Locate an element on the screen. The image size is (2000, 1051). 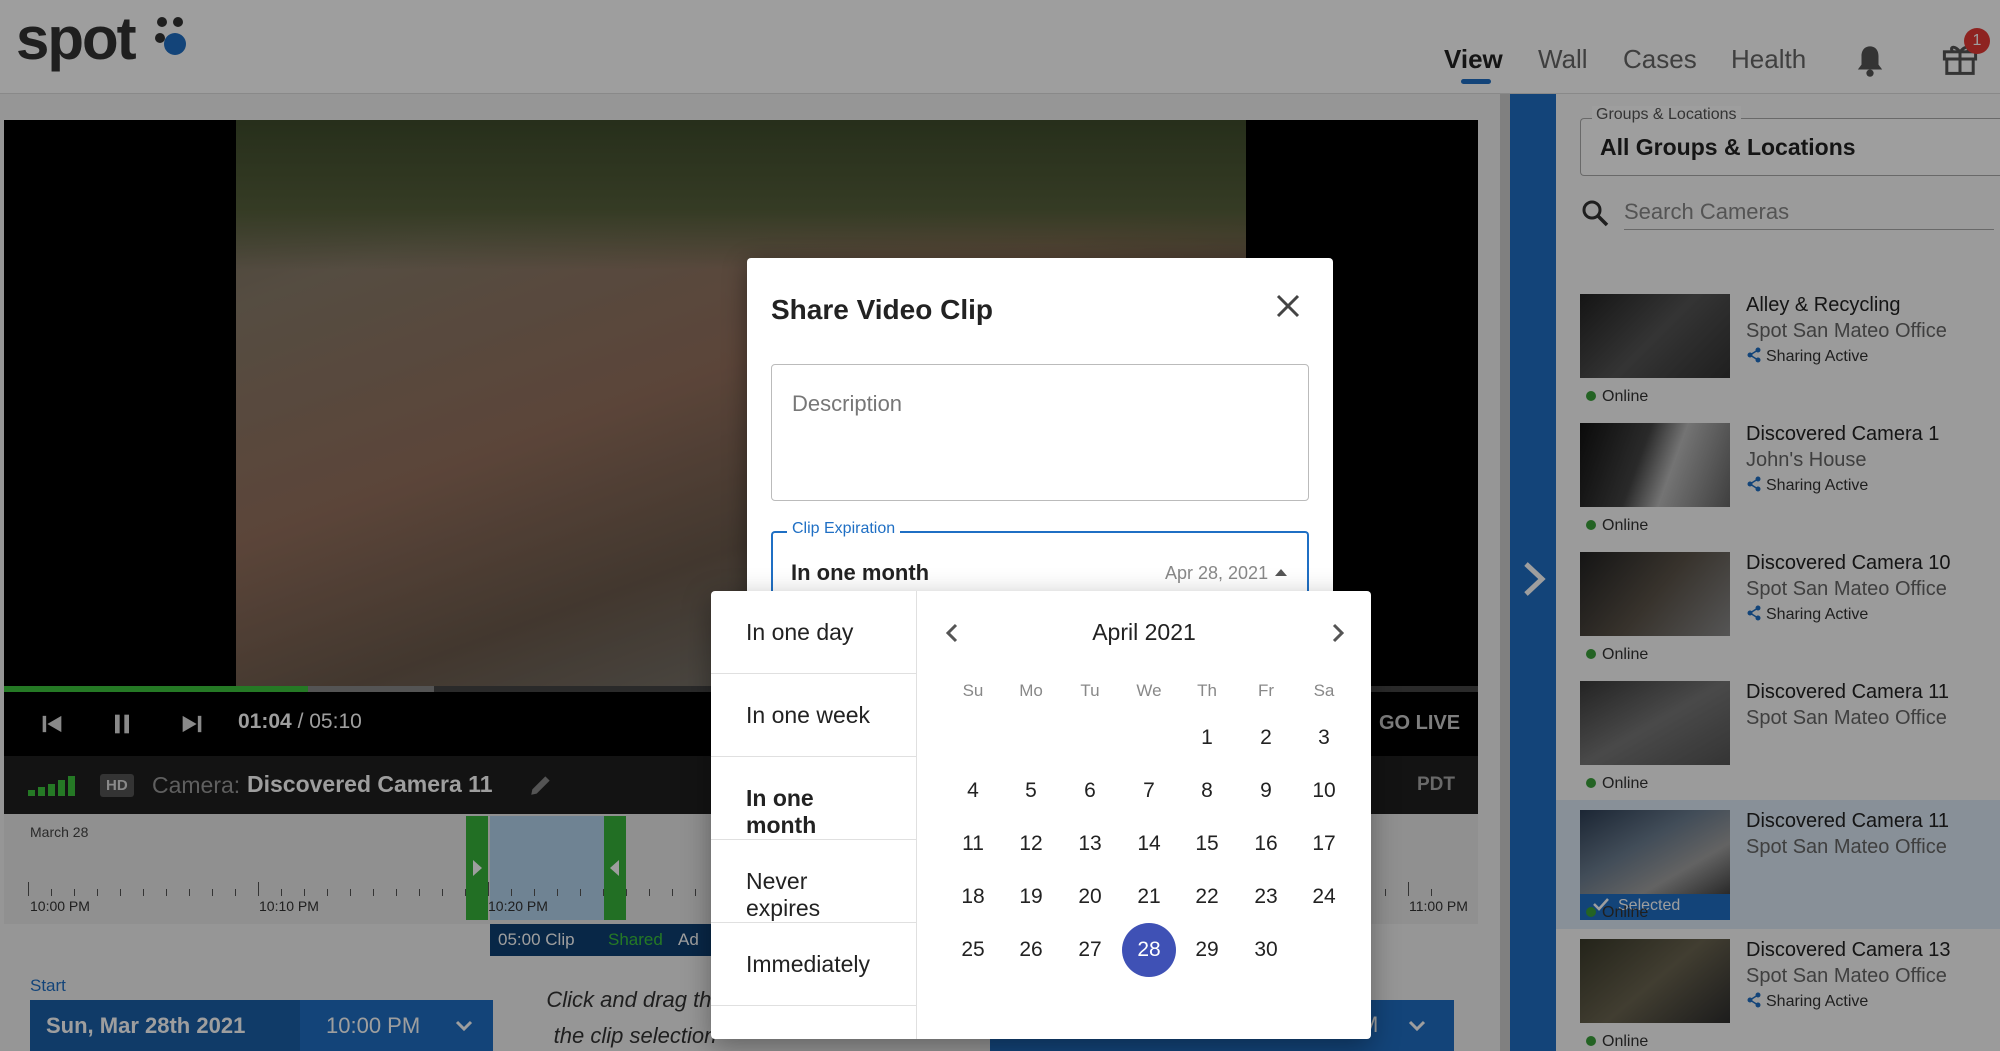
calendar-day: 11 is located at coordinates (973, 844).